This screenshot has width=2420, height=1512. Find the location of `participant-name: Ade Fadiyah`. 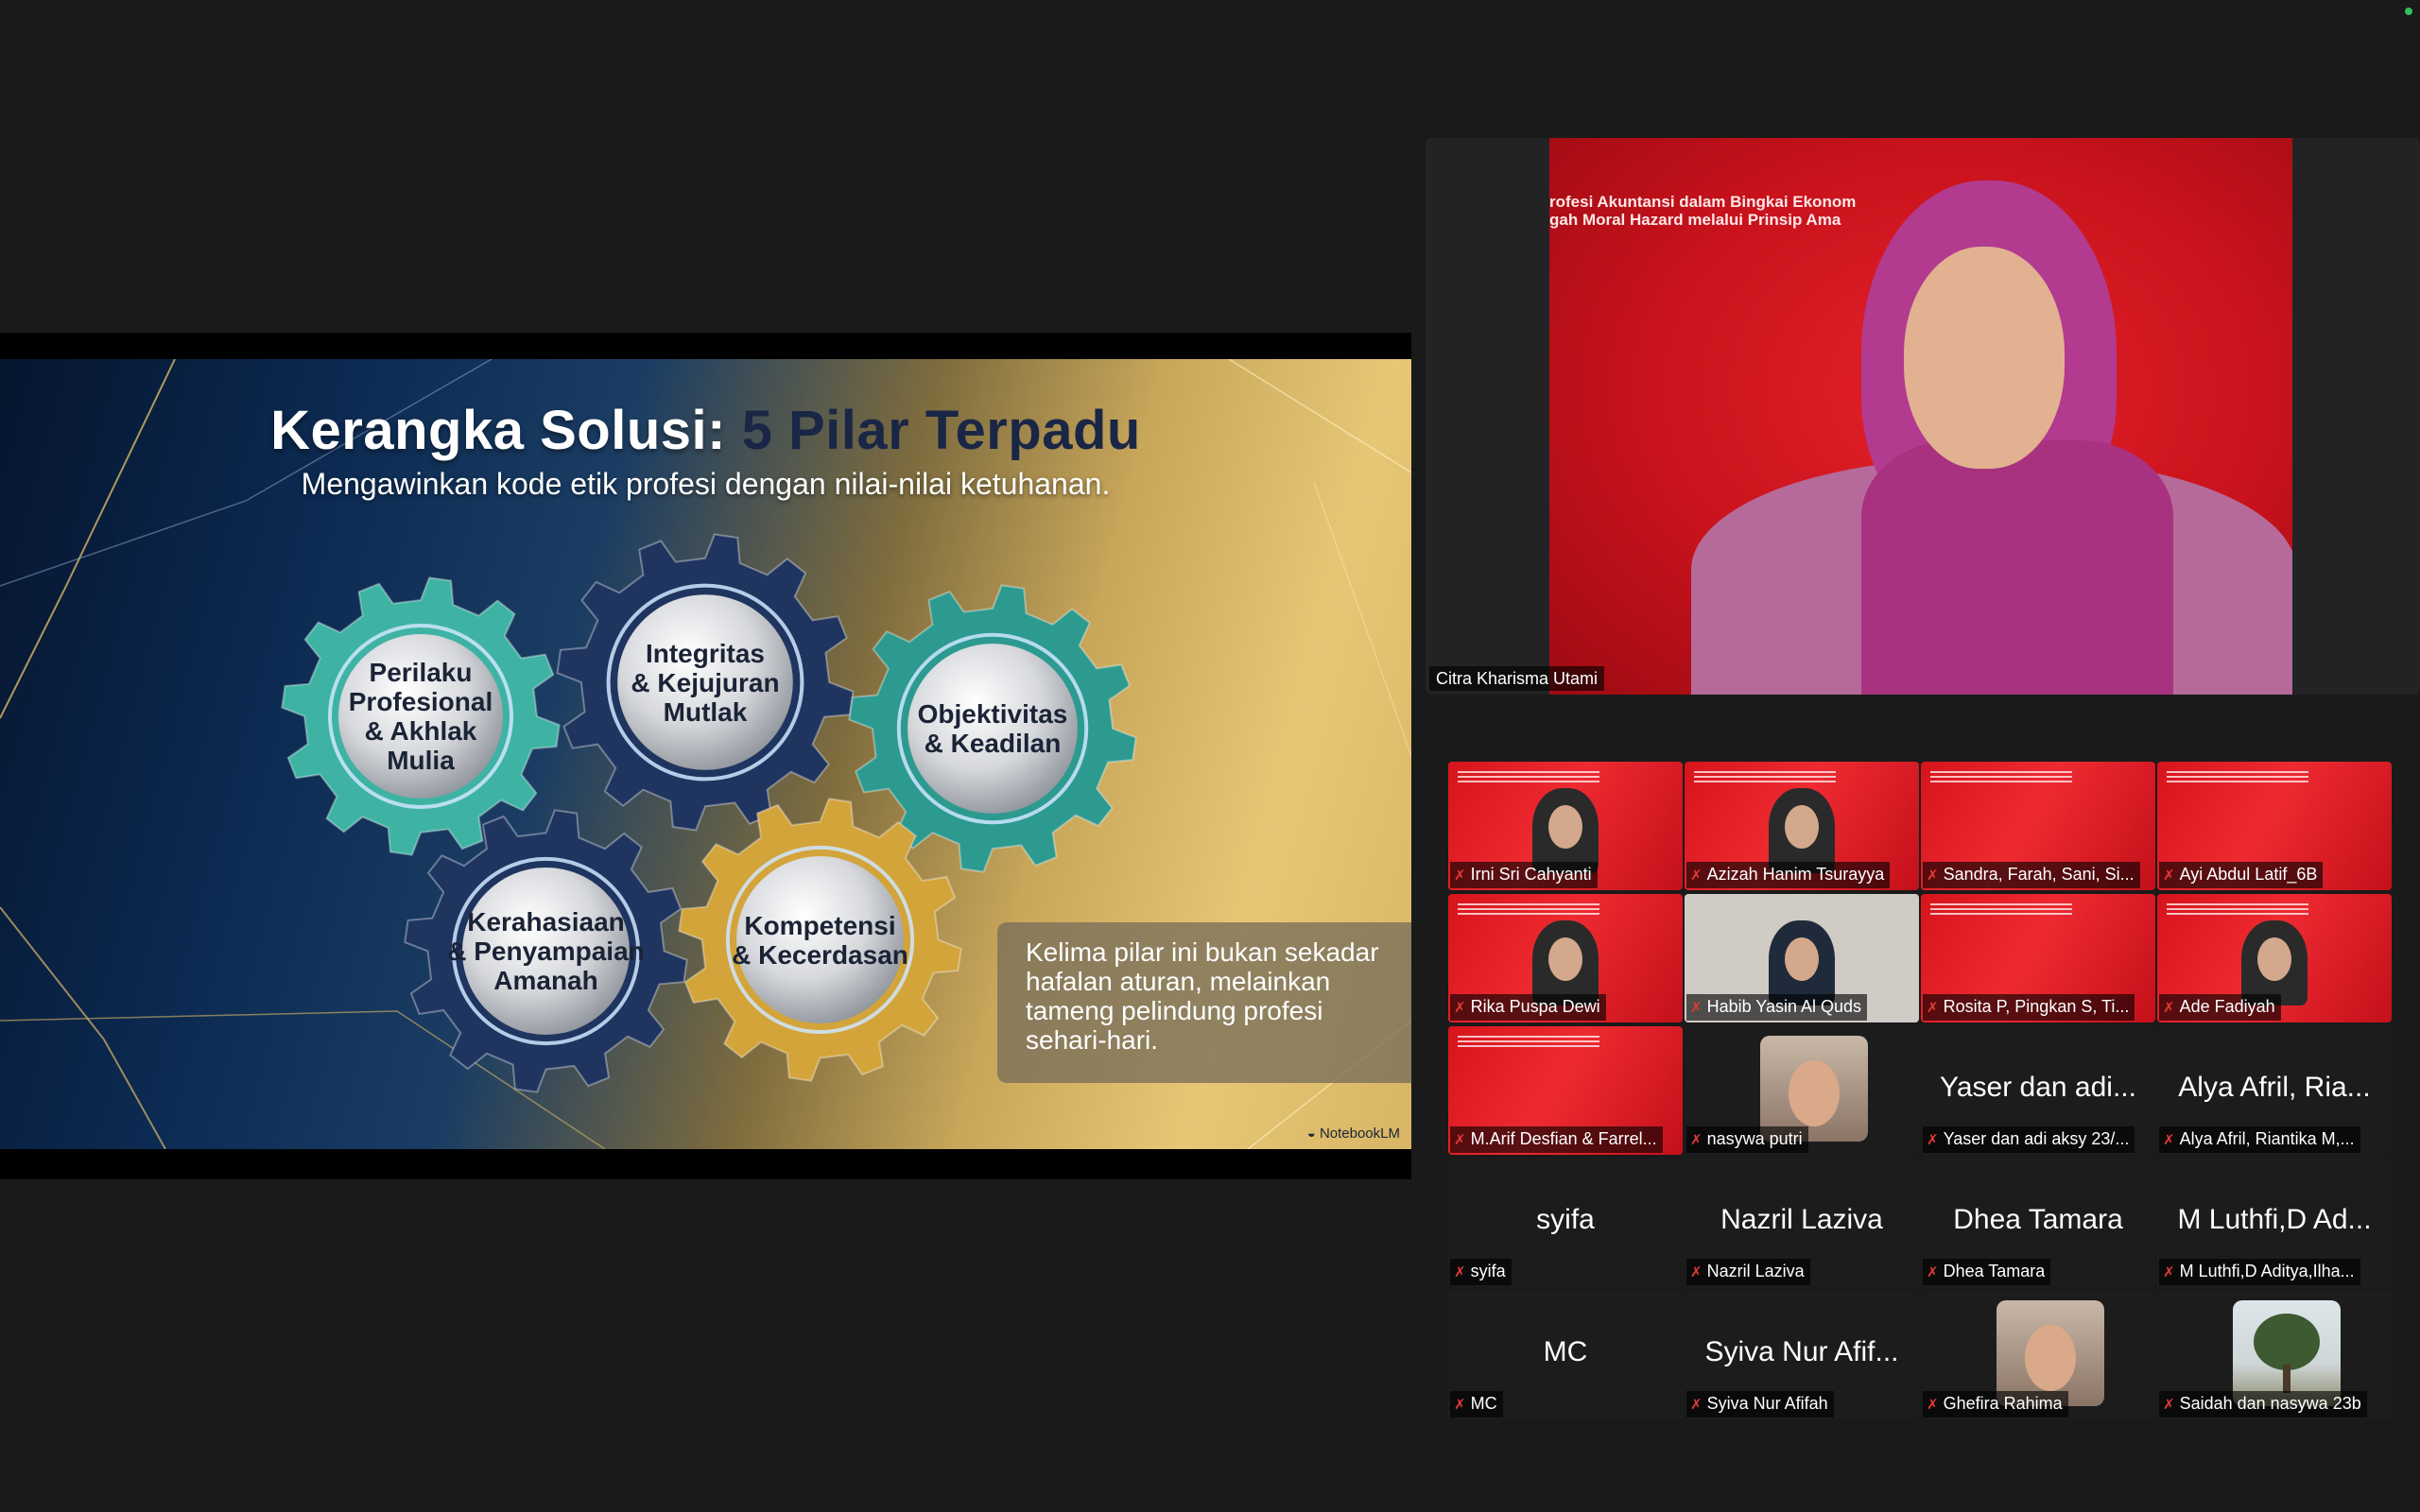

participant-name: Ade Fadiyah is located at coordinates (2227, 1006).